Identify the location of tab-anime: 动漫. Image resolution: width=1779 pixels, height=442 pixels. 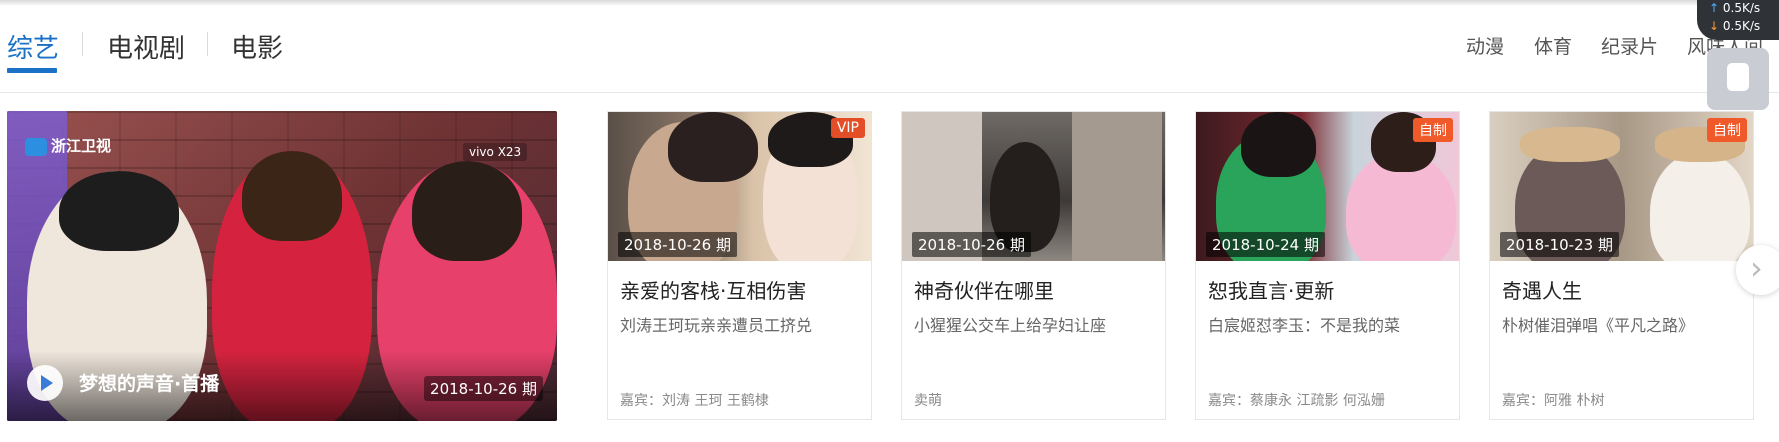
(1485, 45).